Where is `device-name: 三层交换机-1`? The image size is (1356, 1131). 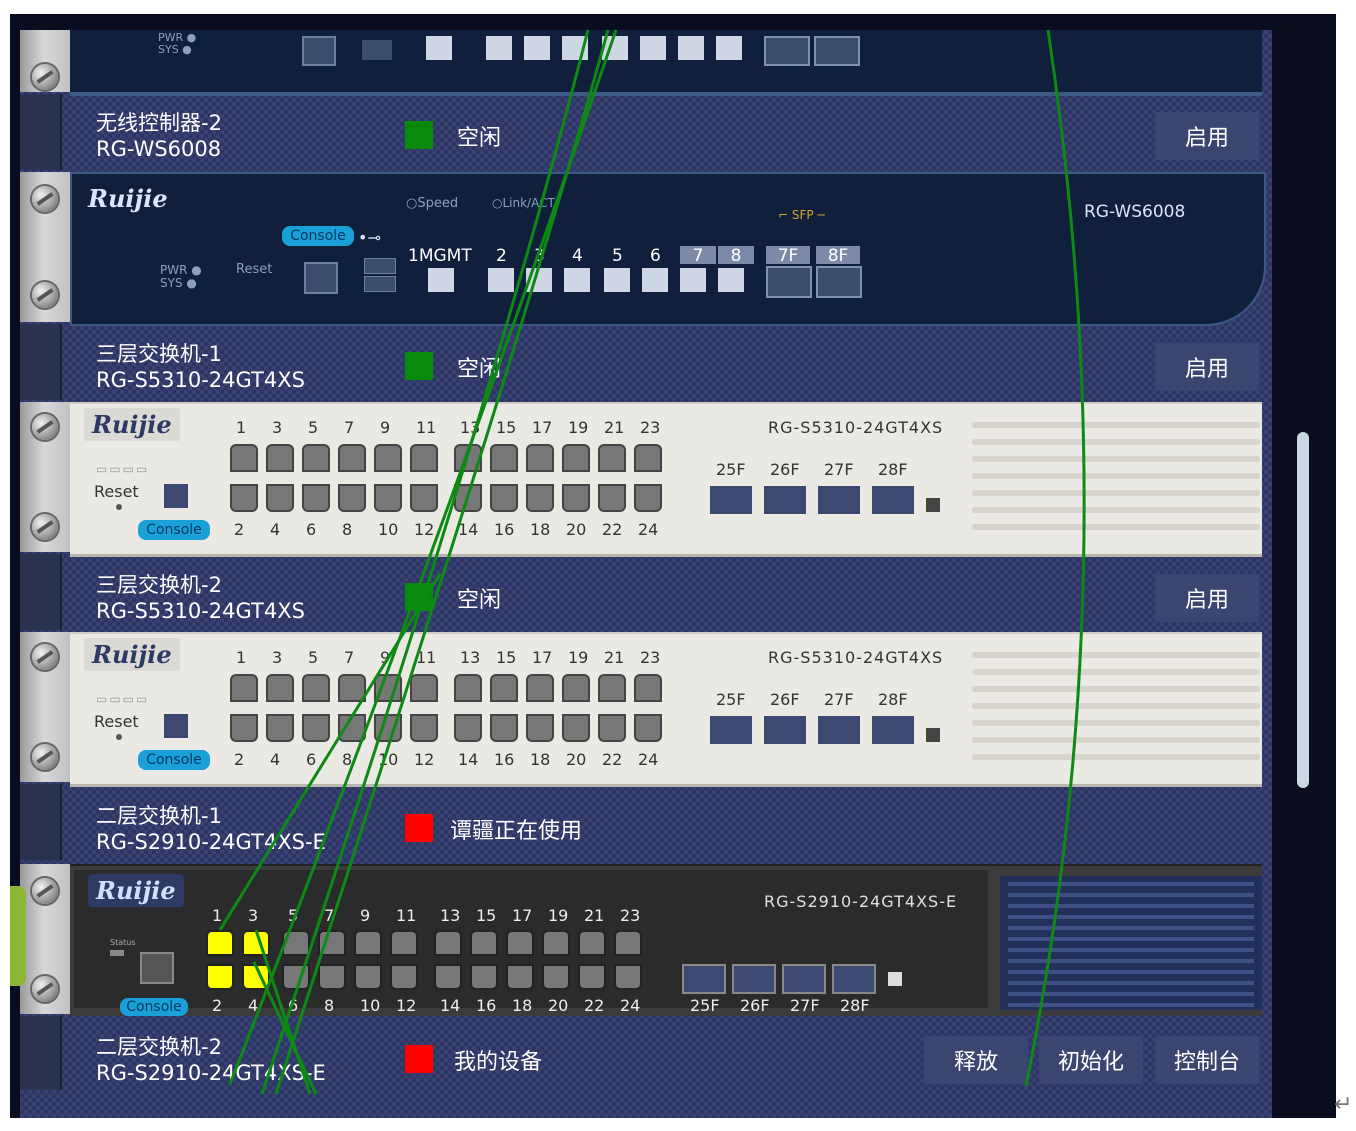 device-name: 三层交换机-1 is located at coordinates (159, 354).